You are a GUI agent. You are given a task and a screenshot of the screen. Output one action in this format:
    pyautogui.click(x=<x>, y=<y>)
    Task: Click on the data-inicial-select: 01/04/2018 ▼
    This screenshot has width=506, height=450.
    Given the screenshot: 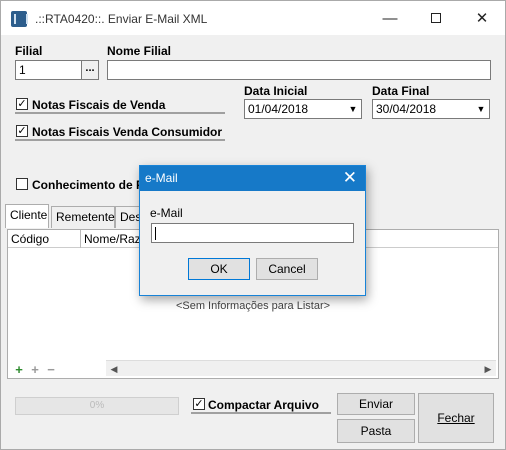 What is the action you would take?
    pyautogui.click(x=303, y=109)
    